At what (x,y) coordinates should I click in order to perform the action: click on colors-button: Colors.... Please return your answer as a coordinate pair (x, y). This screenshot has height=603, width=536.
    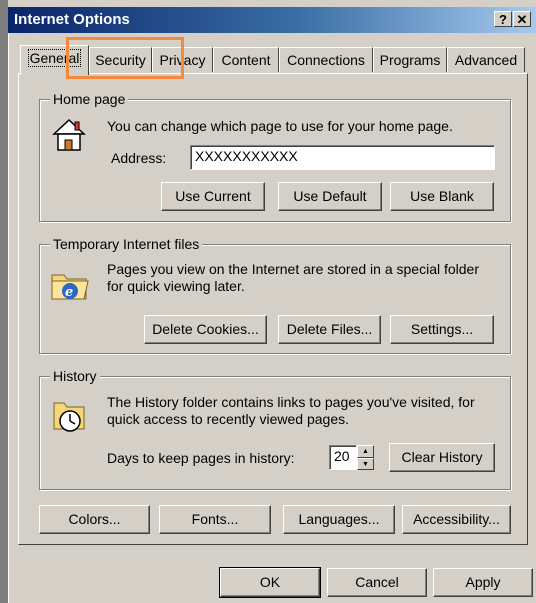
    Looking at the image, I should click on (94, 519).